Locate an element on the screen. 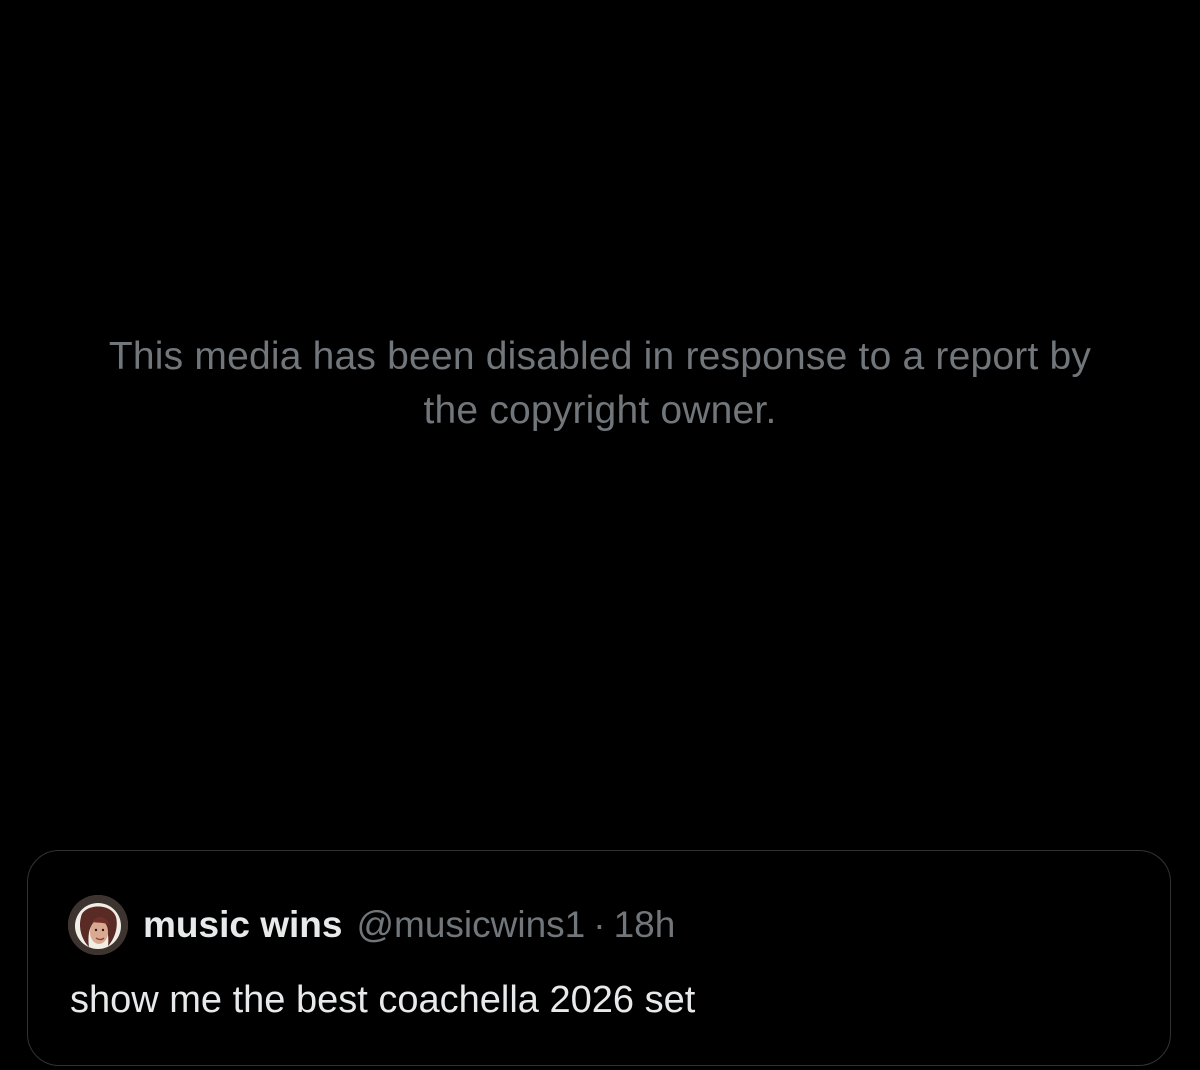 This screenshot has height=1070, width=1200. author-name: music wins is located at coordinates (242, 925).